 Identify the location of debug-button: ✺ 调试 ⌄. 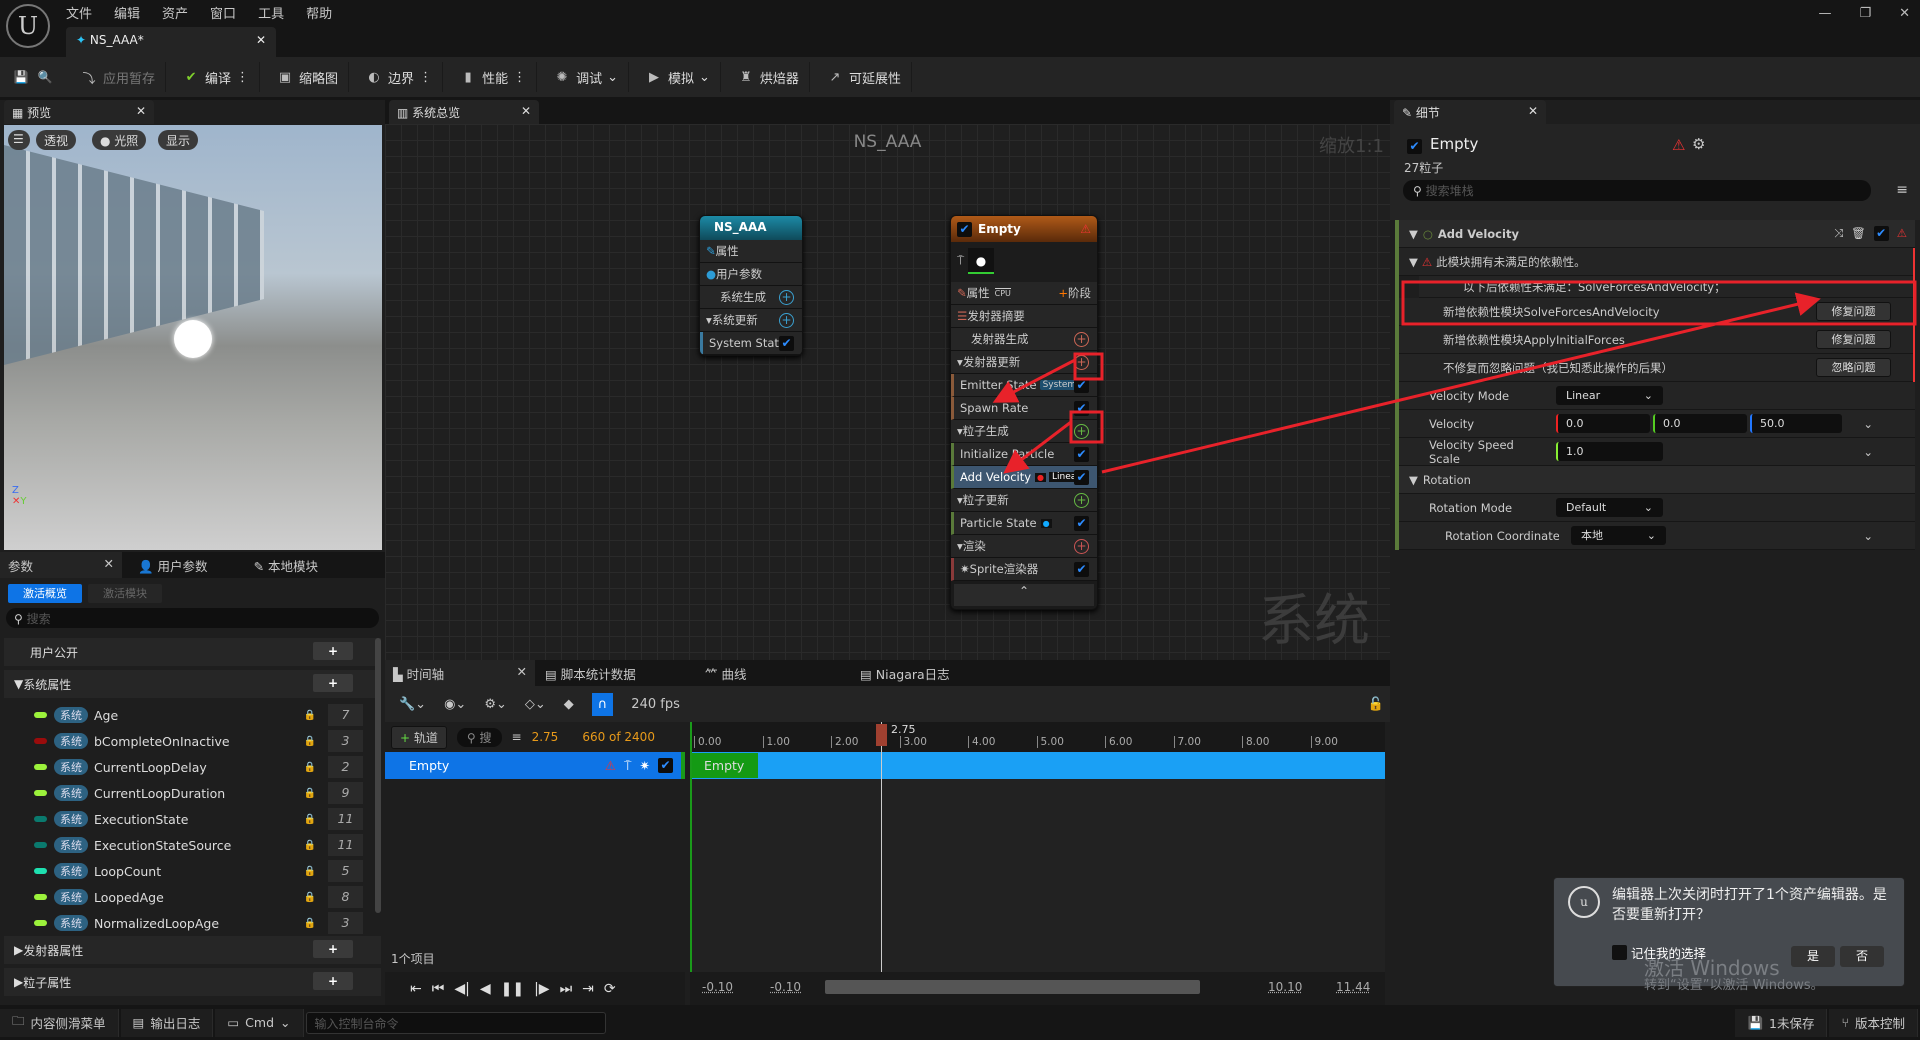
(586, 77).